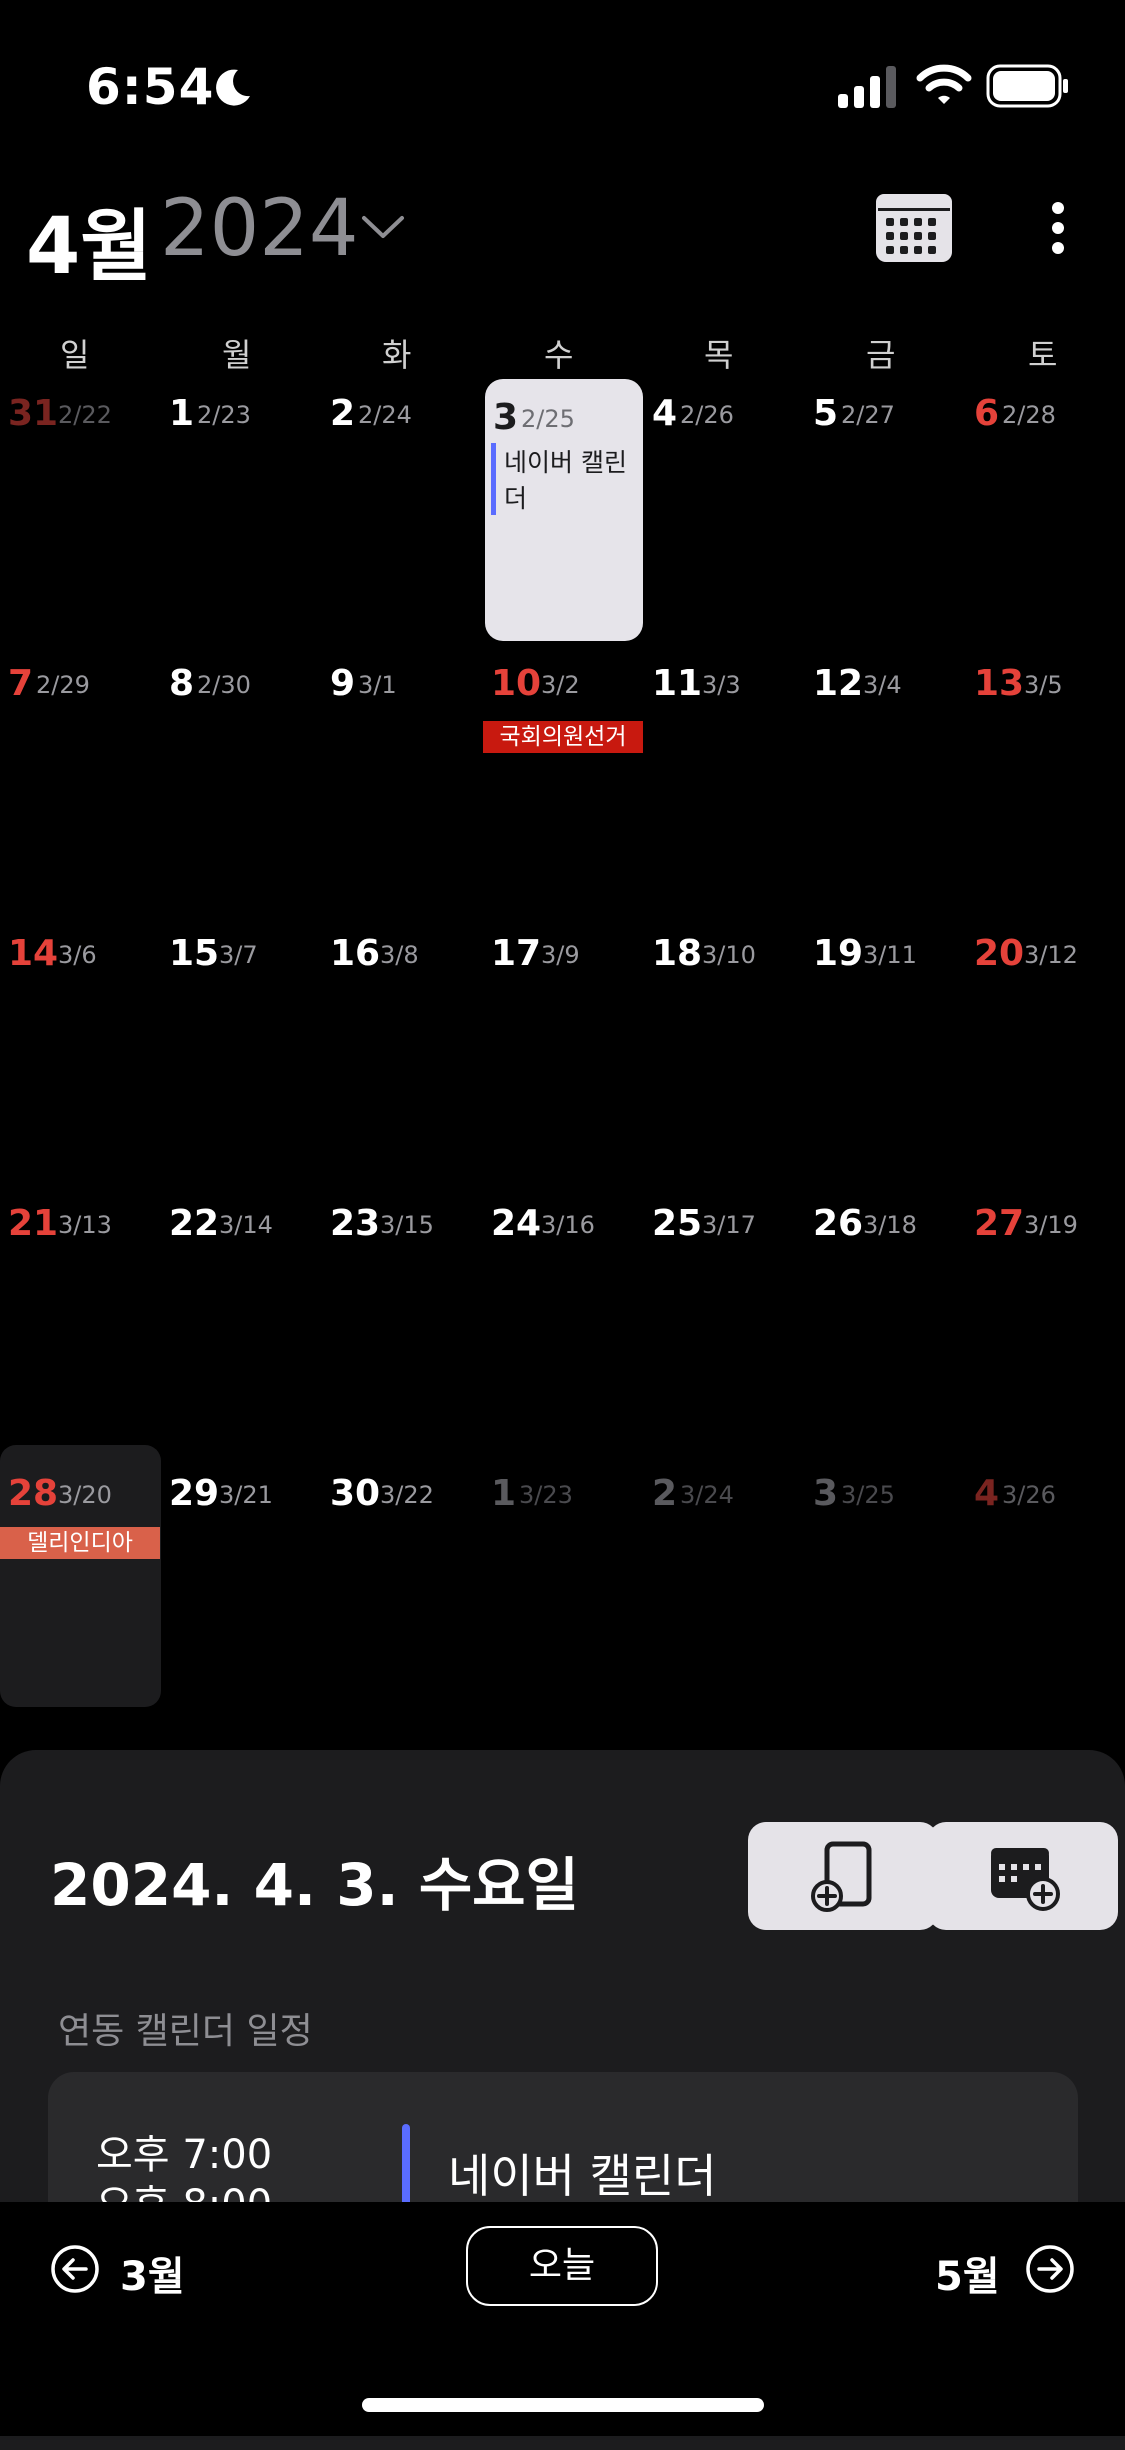 The image size is (1125, 2450). I want to click on day-cell: 29 3/21, so click(241, 1590).